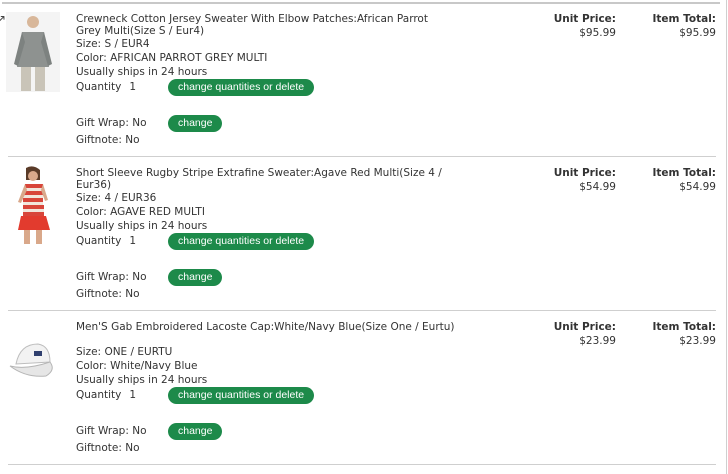  I want to click on size-value: ONE / EURTU, so click(138, 352).